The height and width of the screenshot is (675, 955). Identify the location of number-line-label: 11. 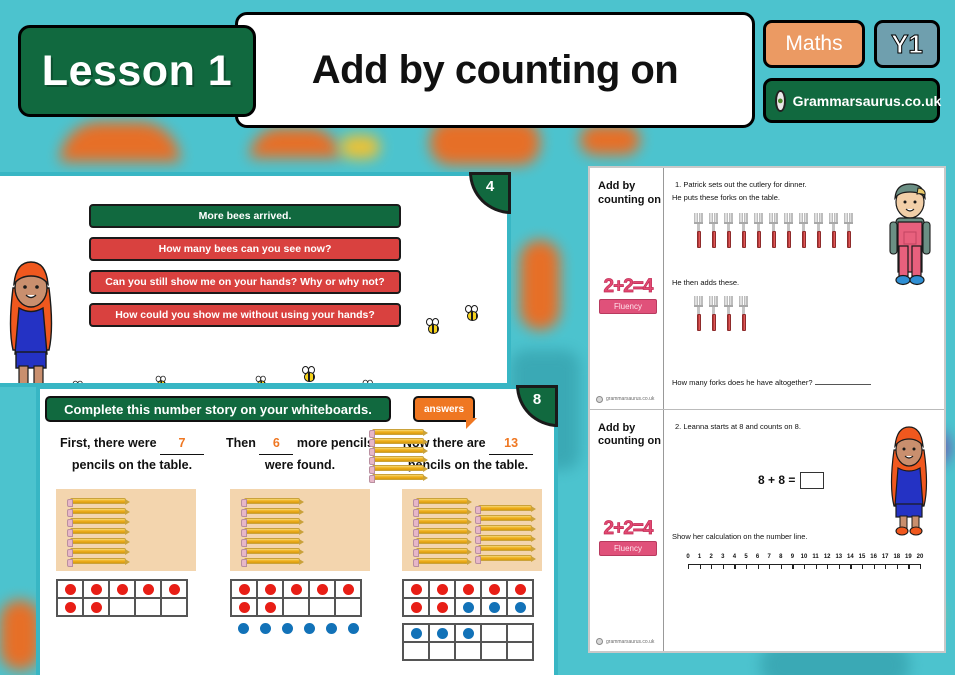
(815, 556).